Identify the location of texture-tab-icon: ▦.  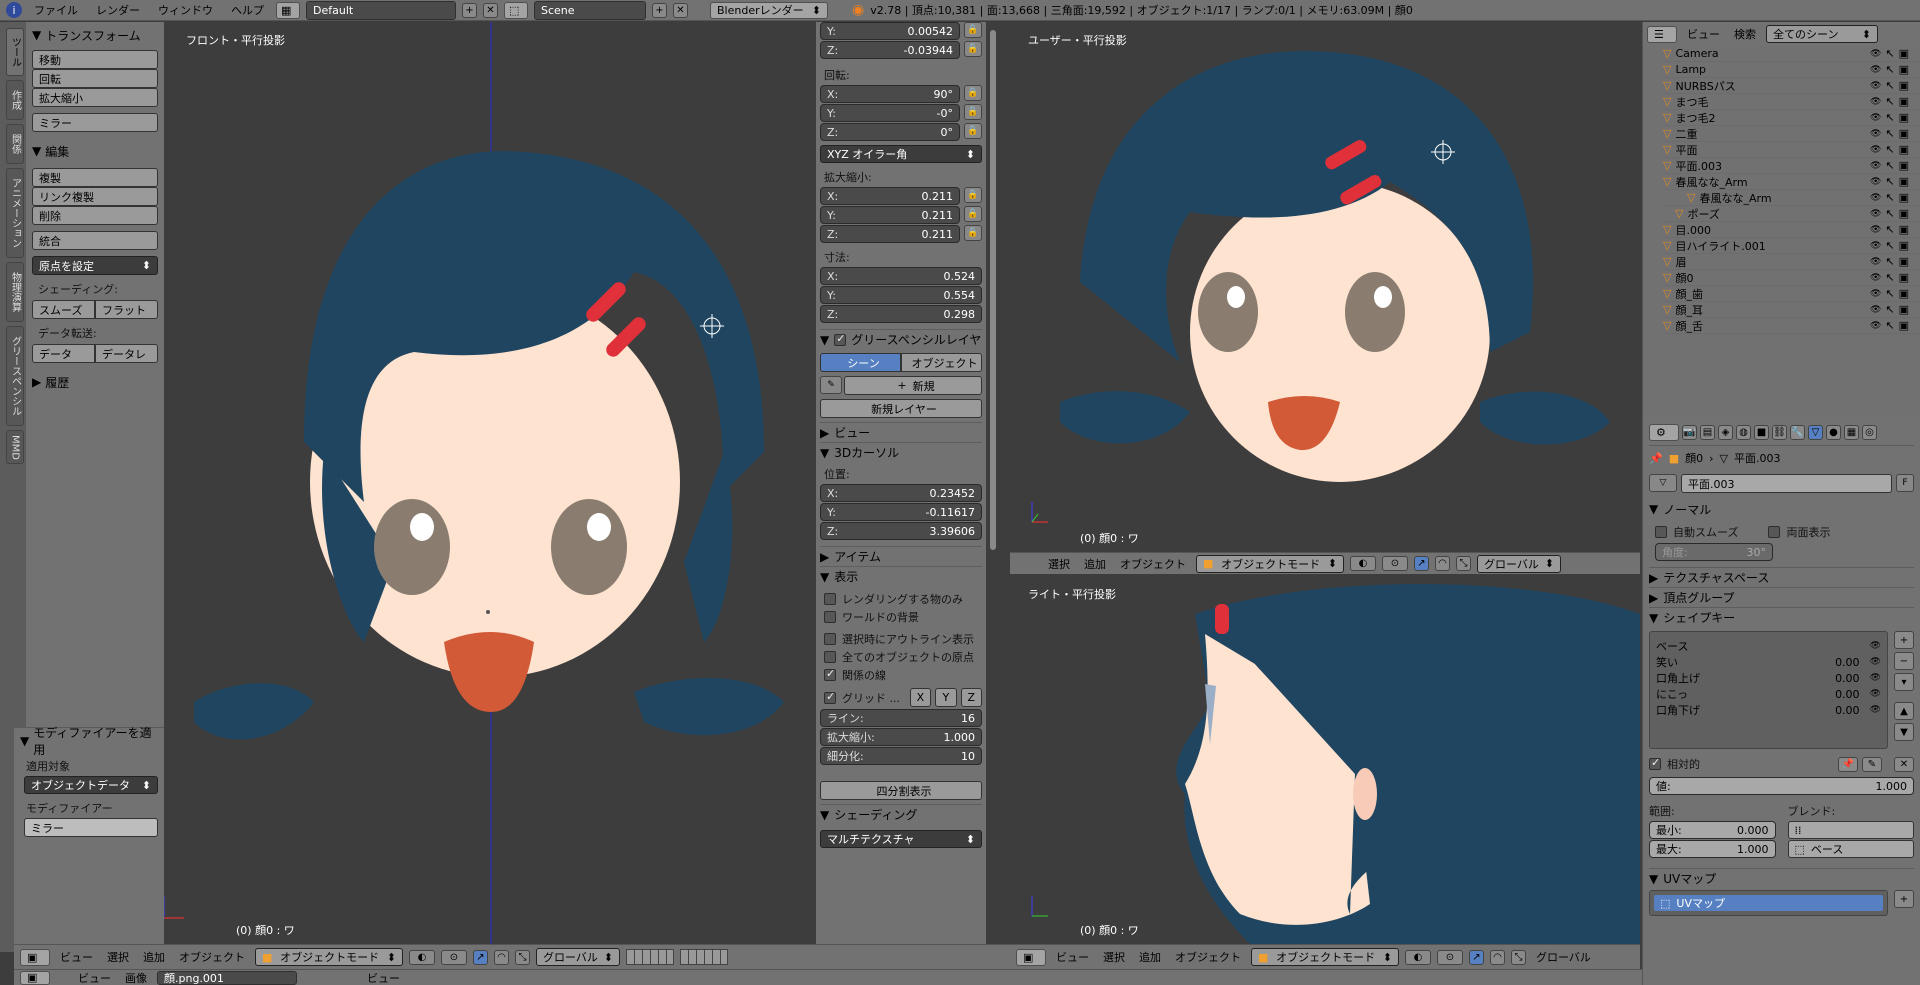
(1851, 432).